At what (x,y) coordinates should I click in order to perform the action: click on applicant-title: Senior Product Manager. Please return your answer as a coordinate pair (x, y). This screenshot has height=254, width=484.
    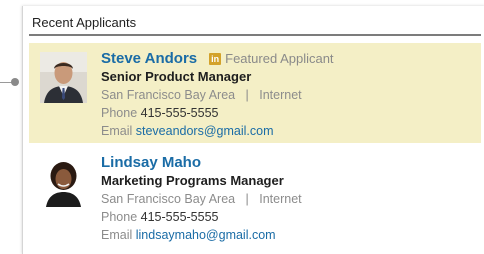
    Looking at the image, I should click on (176, 76).